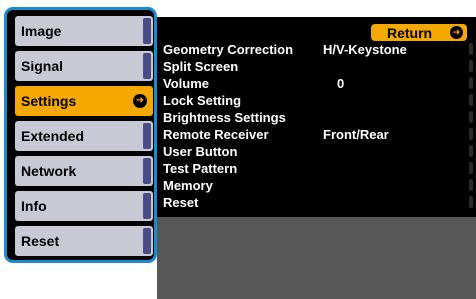 The height and width of the screenshot is (299, 476). What do you see at coordinates (84, 66) in the screenshot?
I see `menu-item-signal: Signal` at bounding box center [84, 66].